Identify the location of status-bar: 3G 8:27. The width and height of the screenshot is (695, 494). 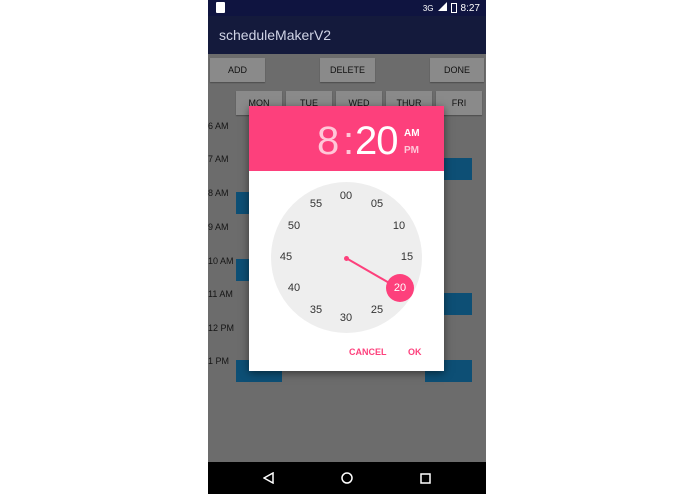
(347, 8).